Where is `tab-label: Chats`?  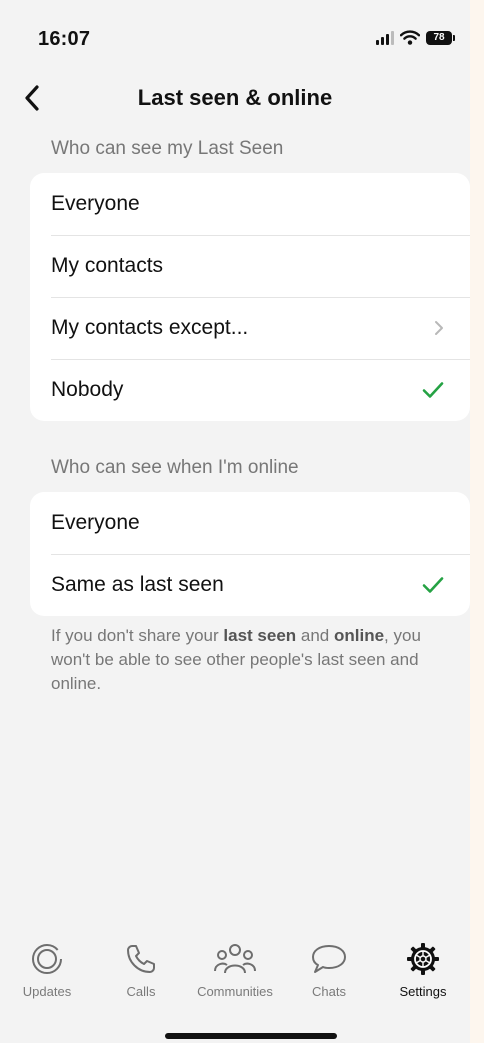 tab-label: Chats is located at coordinates (329, 991).